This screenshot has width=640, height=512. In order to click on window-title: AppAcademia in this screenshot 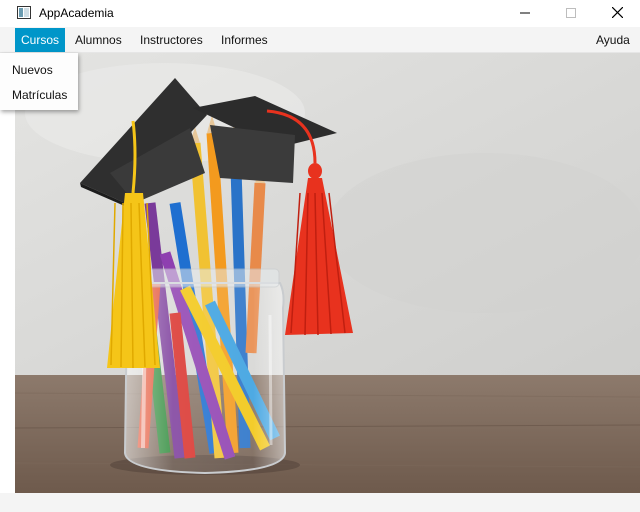, I will do `click(76, 13)`.